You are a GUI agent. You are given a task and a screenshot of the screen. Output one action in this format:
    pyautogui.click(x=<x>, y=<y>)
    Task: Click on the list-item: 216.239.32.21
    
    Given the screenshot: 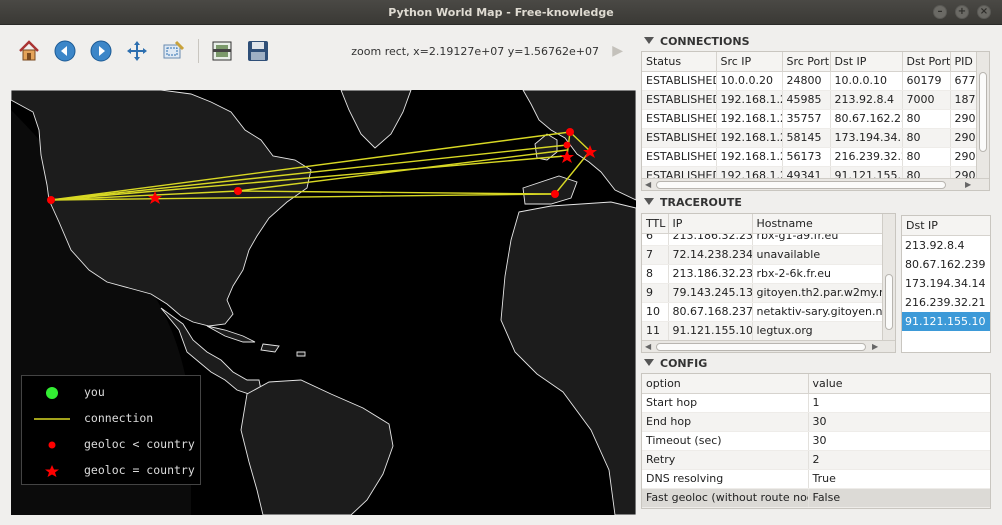 What is the action you would take?
    pyautogui.click(x=946, y=302)
    